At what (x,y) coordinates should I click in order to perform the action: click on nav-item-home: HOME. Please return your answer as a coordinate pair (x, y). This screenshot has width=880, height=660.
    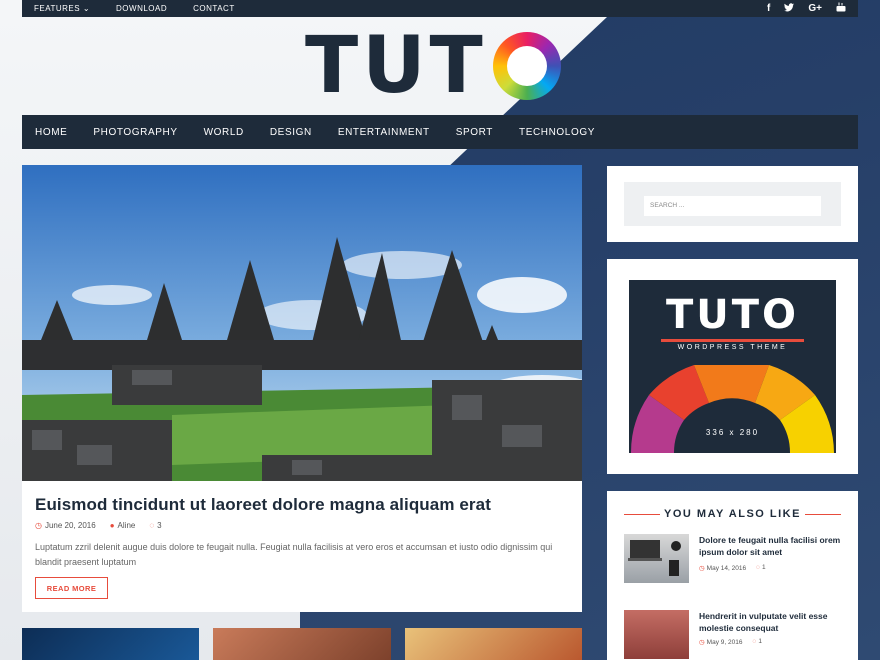
    Looking at the image, I should click on (51, 132).